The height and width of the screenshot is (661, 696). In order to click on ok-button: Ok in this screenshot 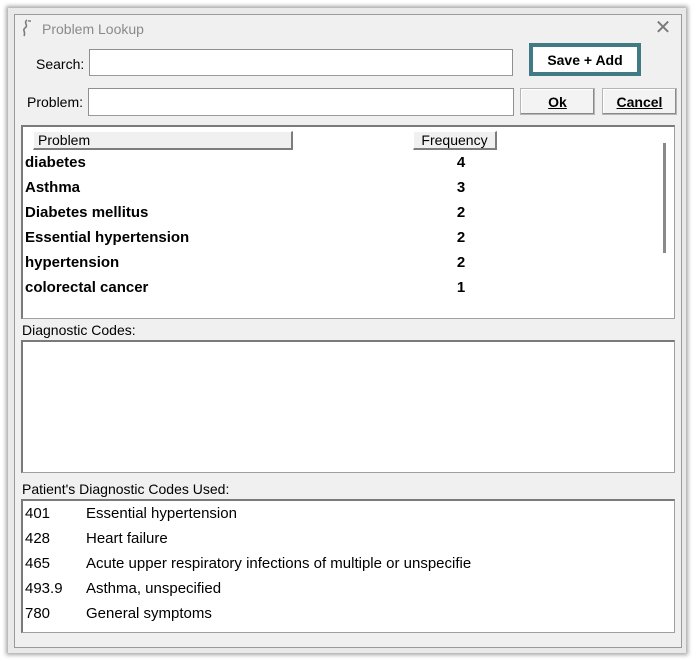, I will do `click(557, 101)`.